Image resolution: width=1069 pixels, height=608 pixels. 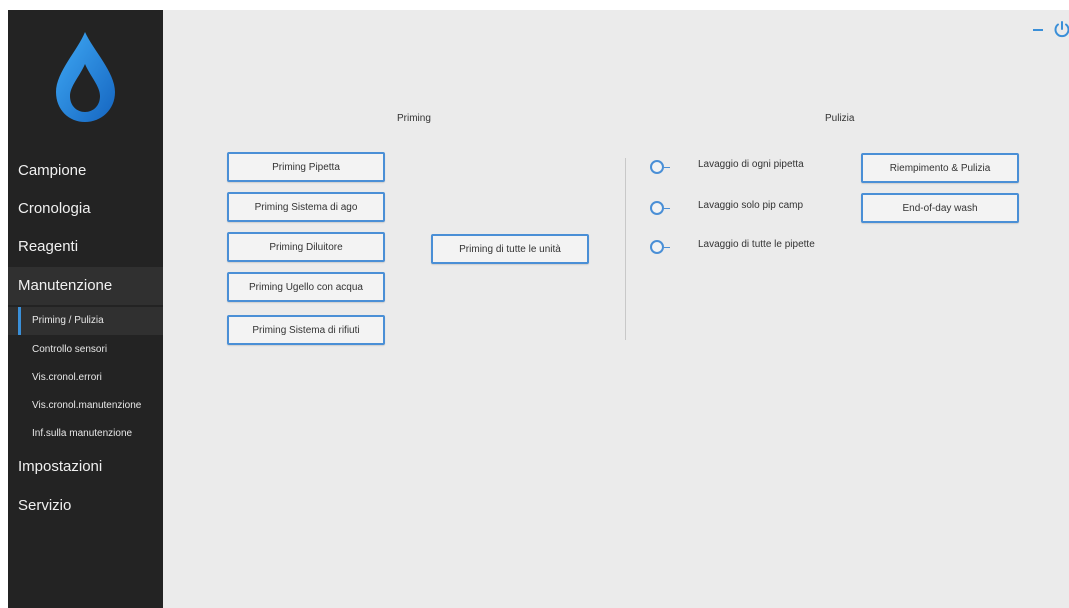 What do you see at coordinates (940, 208) in the screenshot?
I see `end-of-day-wash-button: End-of-day wash` at bounding box center [940, 208].